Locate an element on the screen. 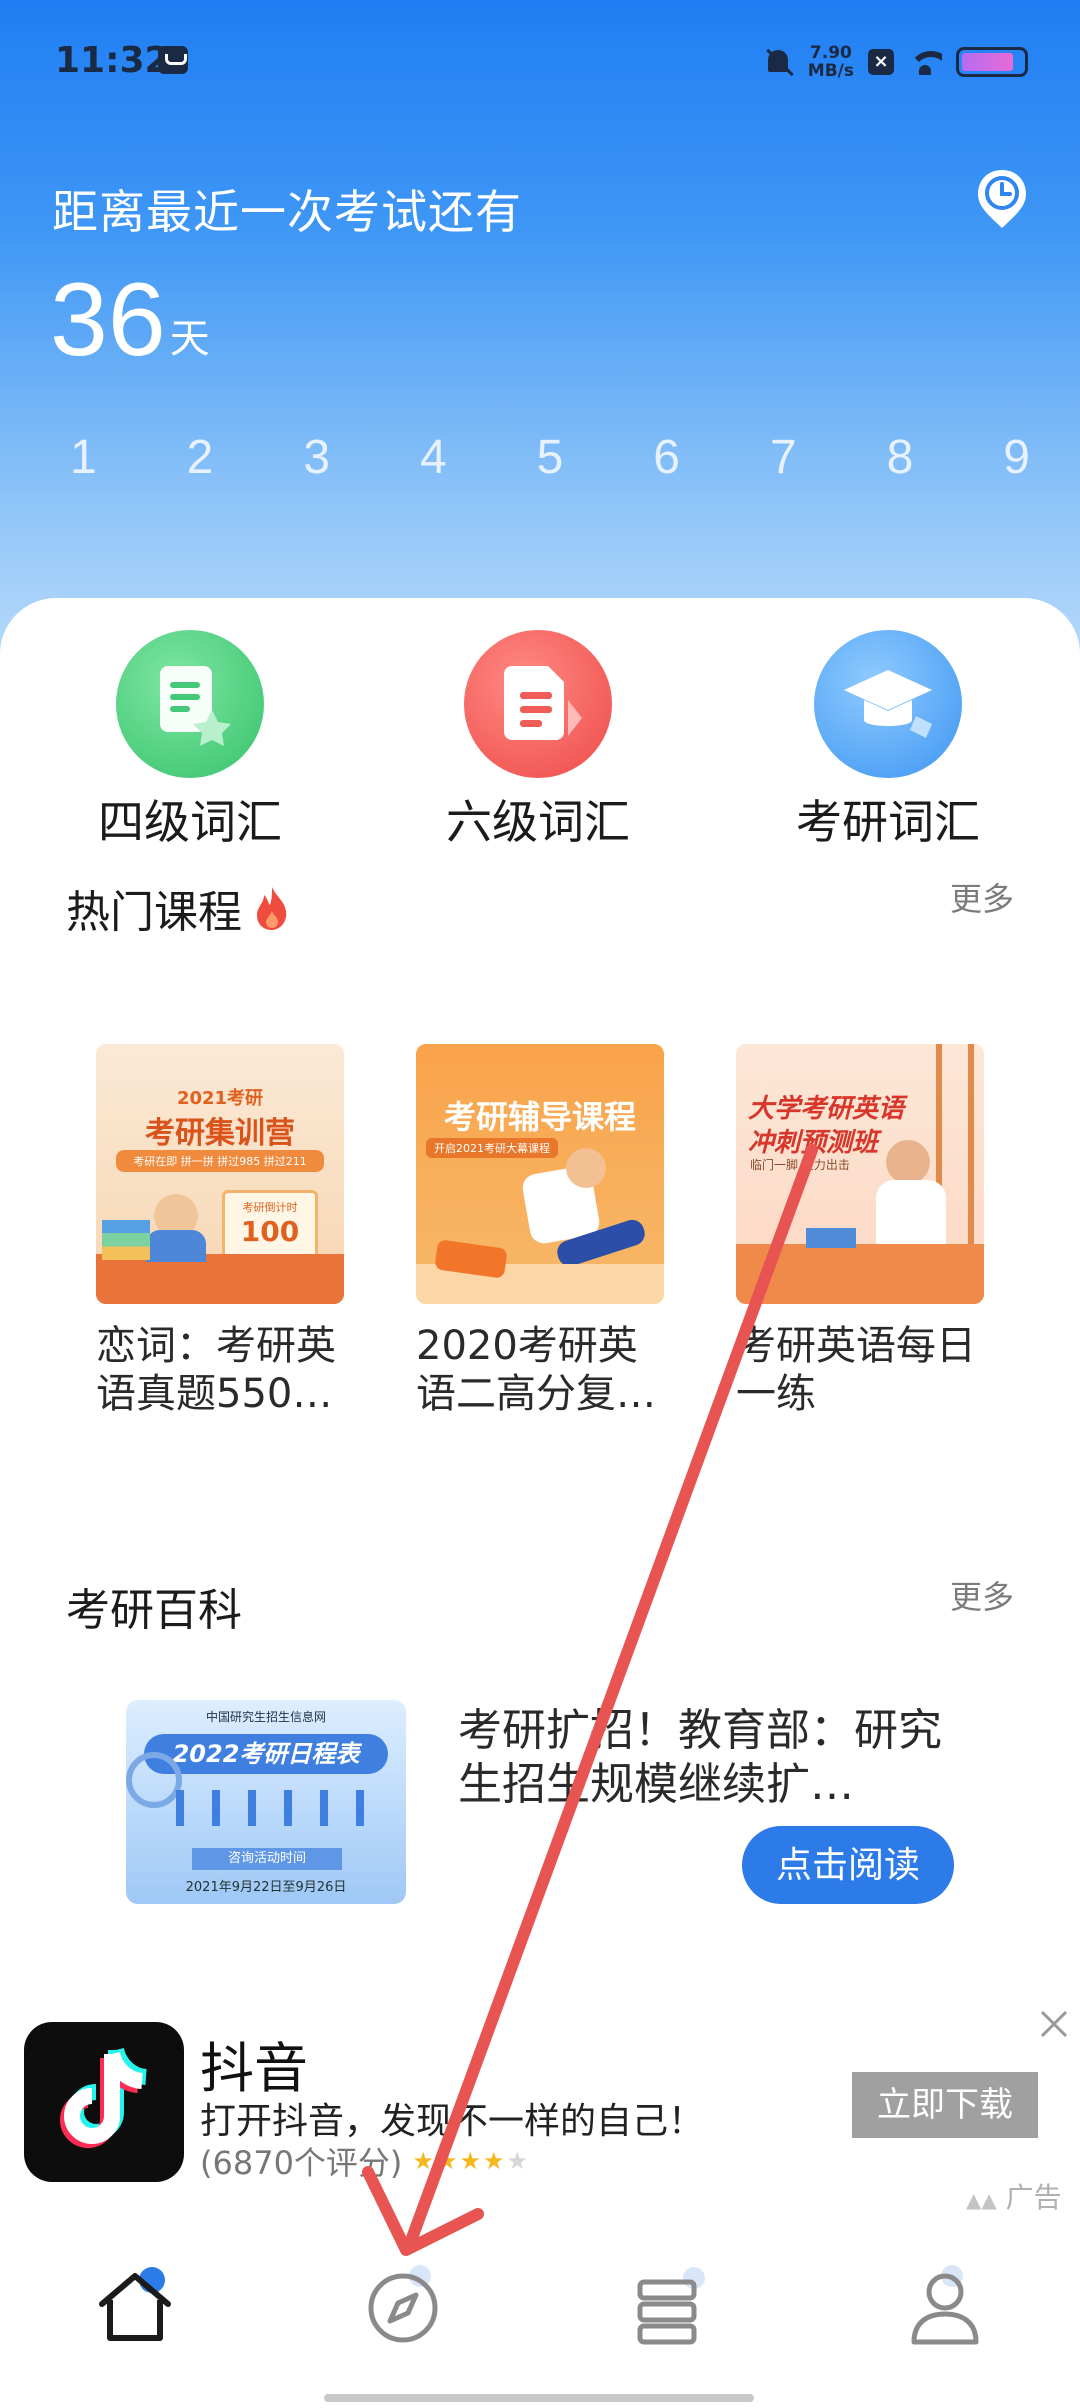 The height and width of the screenshot is (2408, 1080). day-number: 9 is located at coordinates (1016, 457).